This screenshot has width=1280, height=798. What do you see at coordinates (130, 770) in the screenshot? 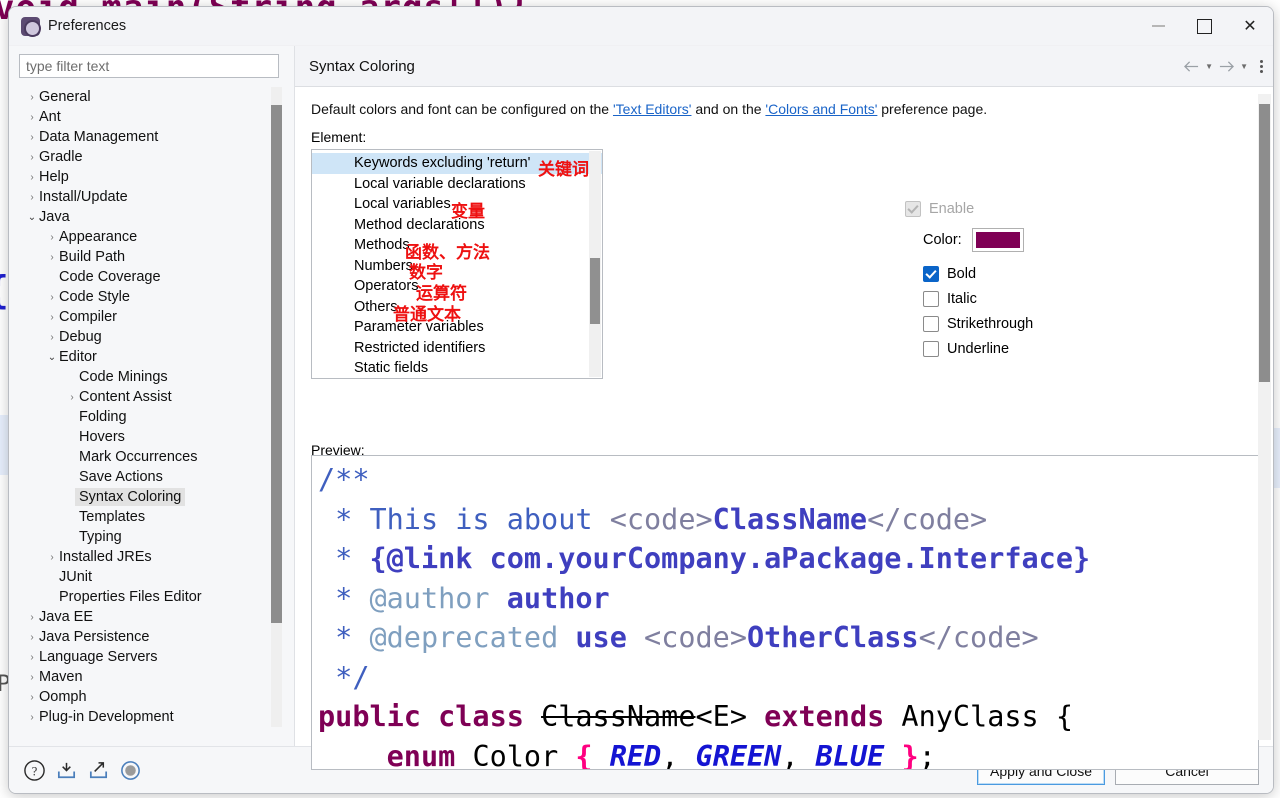
I see `restore-defaults-icon` at bounding box center [130, 770].